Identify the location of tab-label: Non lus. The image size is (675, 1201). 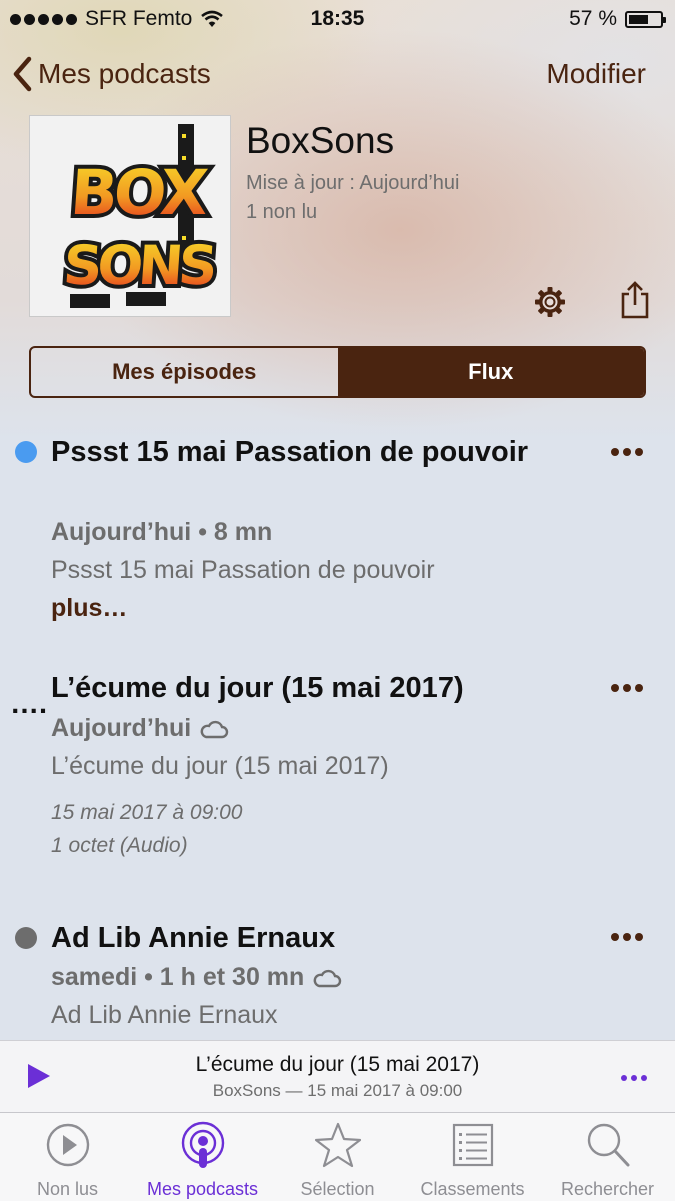
(67, 1189).